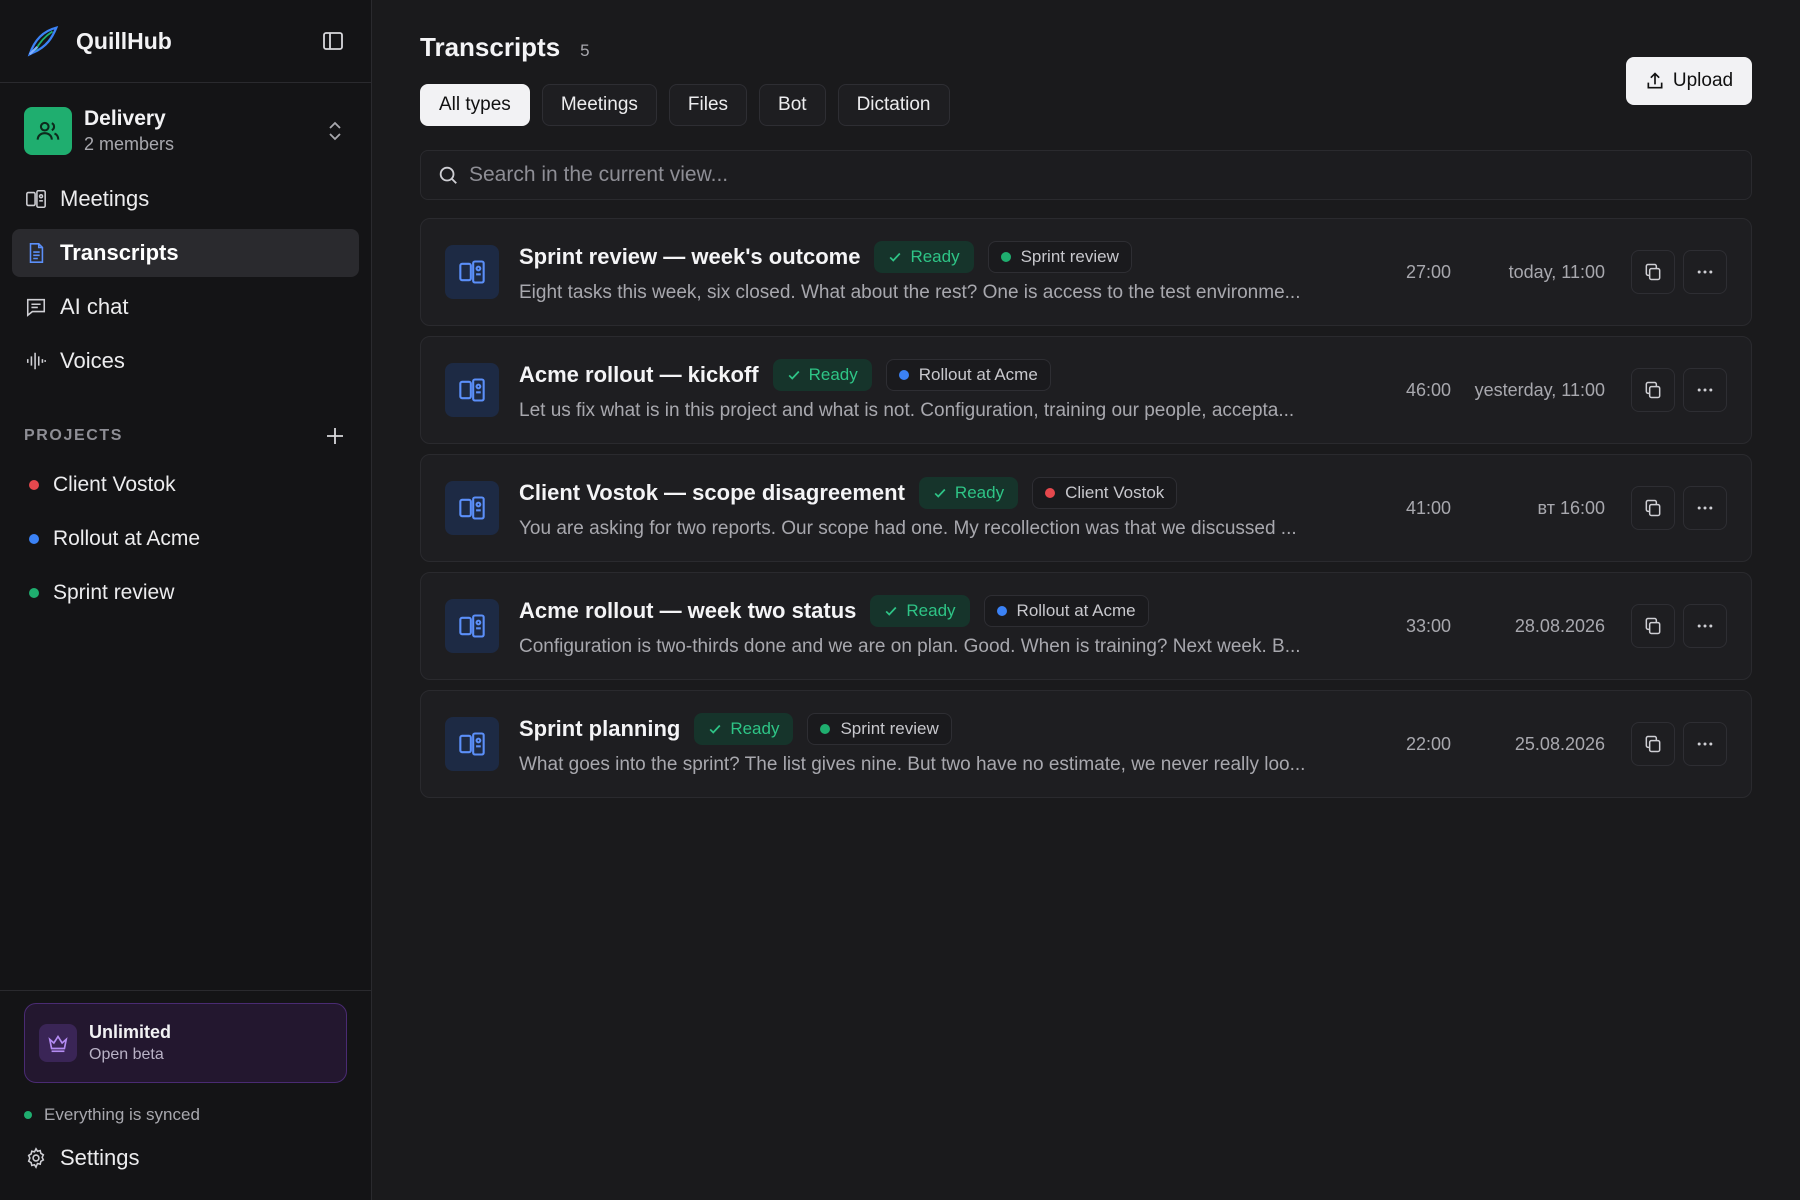 This screenshot has height=1200, width=1800. Describe the element at coordinates (74, 435) in the screenshot. I see `projects-title: PROJECTS` at that location.